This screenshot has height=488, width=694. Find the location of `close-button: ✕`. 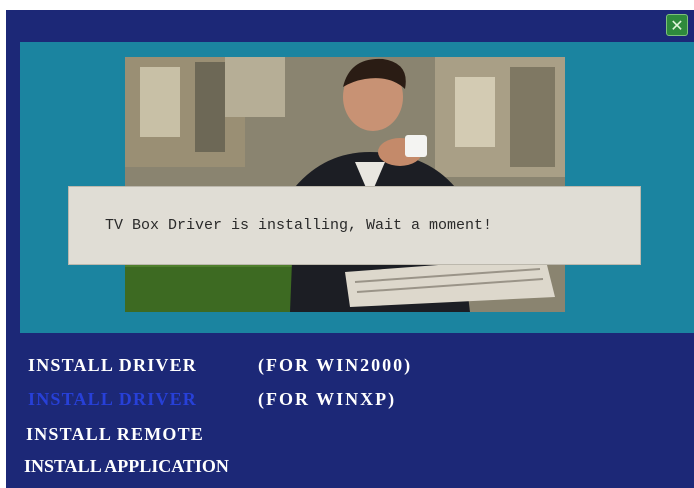

close-button: ✕ is located at coordinates (677, 25).